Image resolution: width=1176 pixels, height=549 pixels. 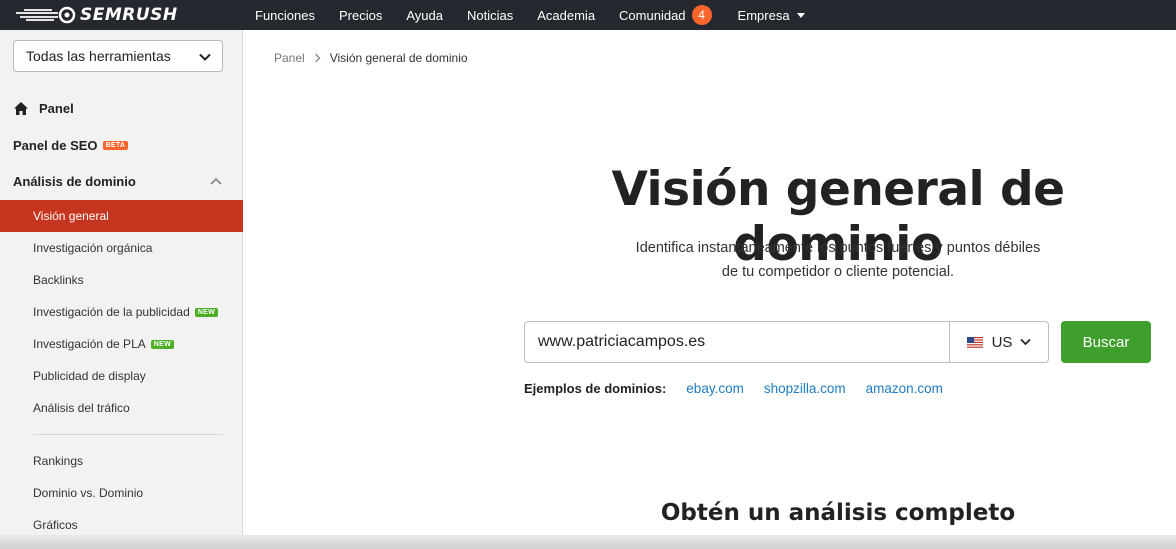 What do you see at coordinates (74, 181) in the screenshot?
I see `sidebar-section-label: Análisis de dominio` at bounding box center [74, 181].